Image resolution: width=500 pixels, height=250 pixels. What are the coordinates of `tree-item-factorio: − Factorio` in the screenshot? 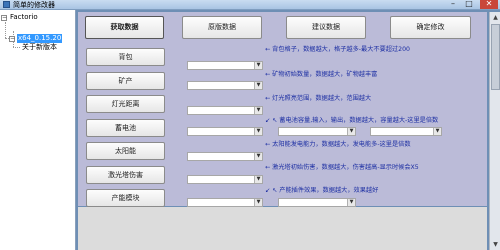 It's located at (20, 17).